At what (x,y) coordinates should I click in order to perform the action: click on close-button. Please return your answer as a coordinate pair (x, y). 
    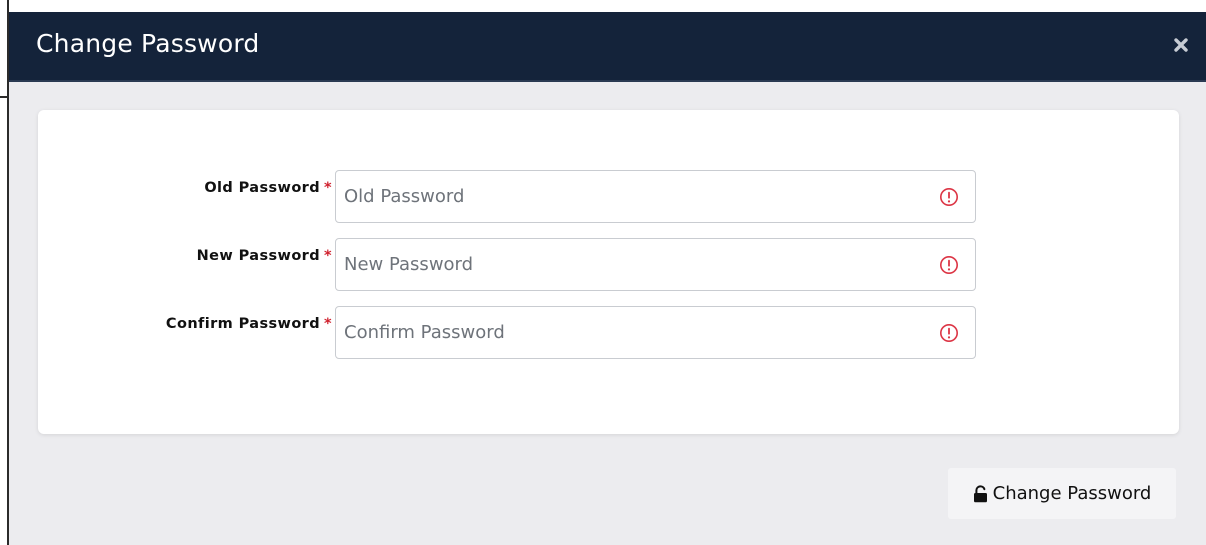
    Looking at the image, I should click on (1181, 45).